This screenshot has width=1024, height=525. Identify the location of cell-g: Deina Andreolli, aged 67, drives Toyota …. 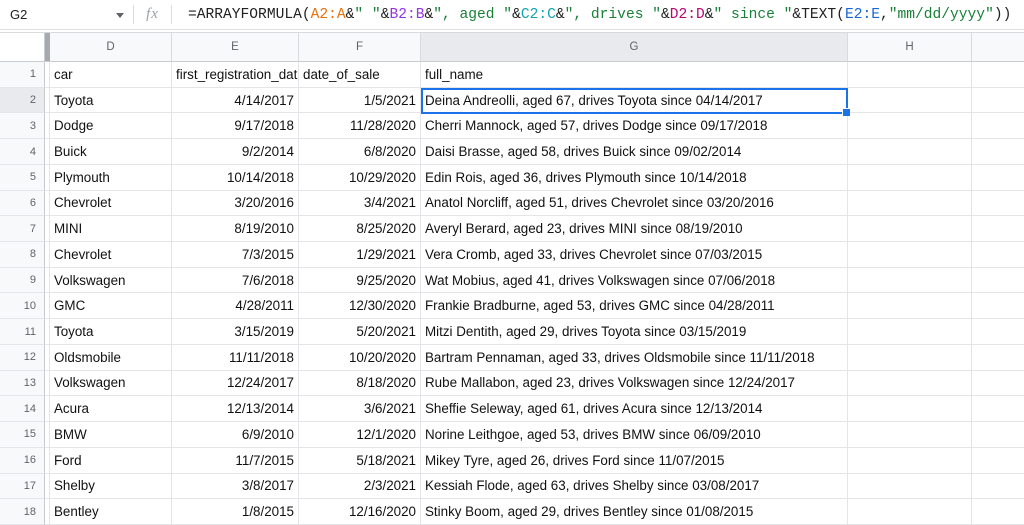
(634, 100).